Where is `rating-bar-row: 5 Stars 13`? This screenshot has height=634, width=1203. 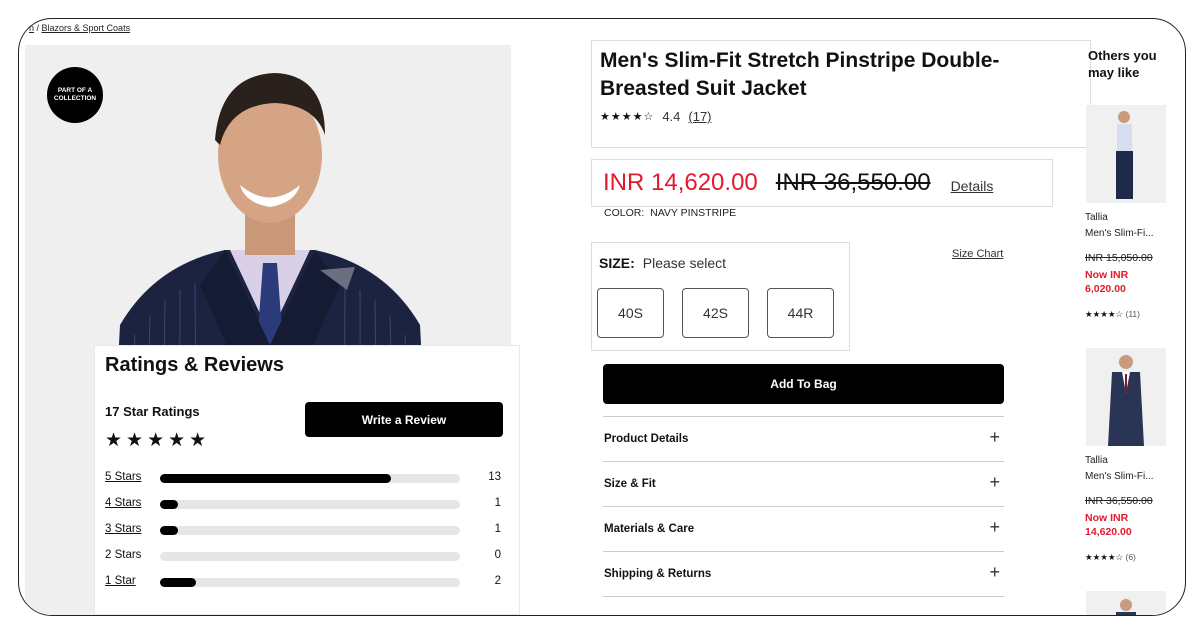
rating-bar-row: 5 Stars 13 is located at coordinates (305, 478).